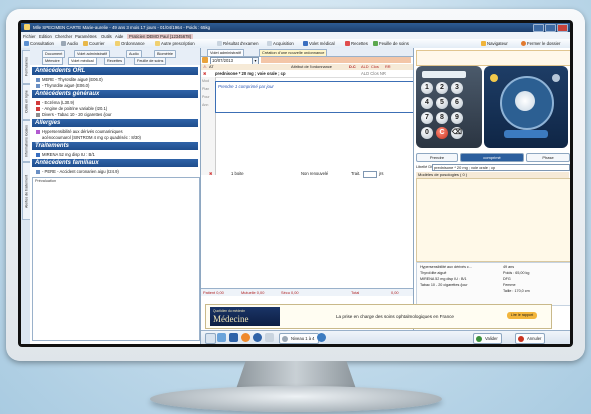 This screenshot has width=591, height=414. Describe the element at coordinates (293, 53) in the screenshot. I see `tab-nouvelle-ordonnance: Création d'une nouvelle ordonnance` at that location.